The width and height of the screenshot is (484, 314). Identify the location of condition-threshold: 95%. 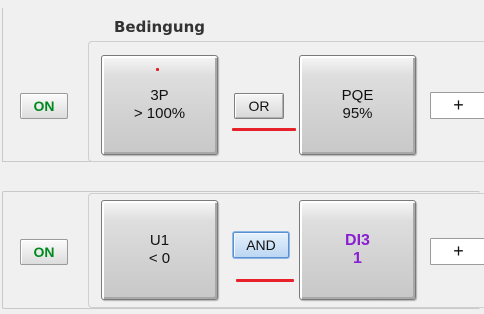
(357, 113).